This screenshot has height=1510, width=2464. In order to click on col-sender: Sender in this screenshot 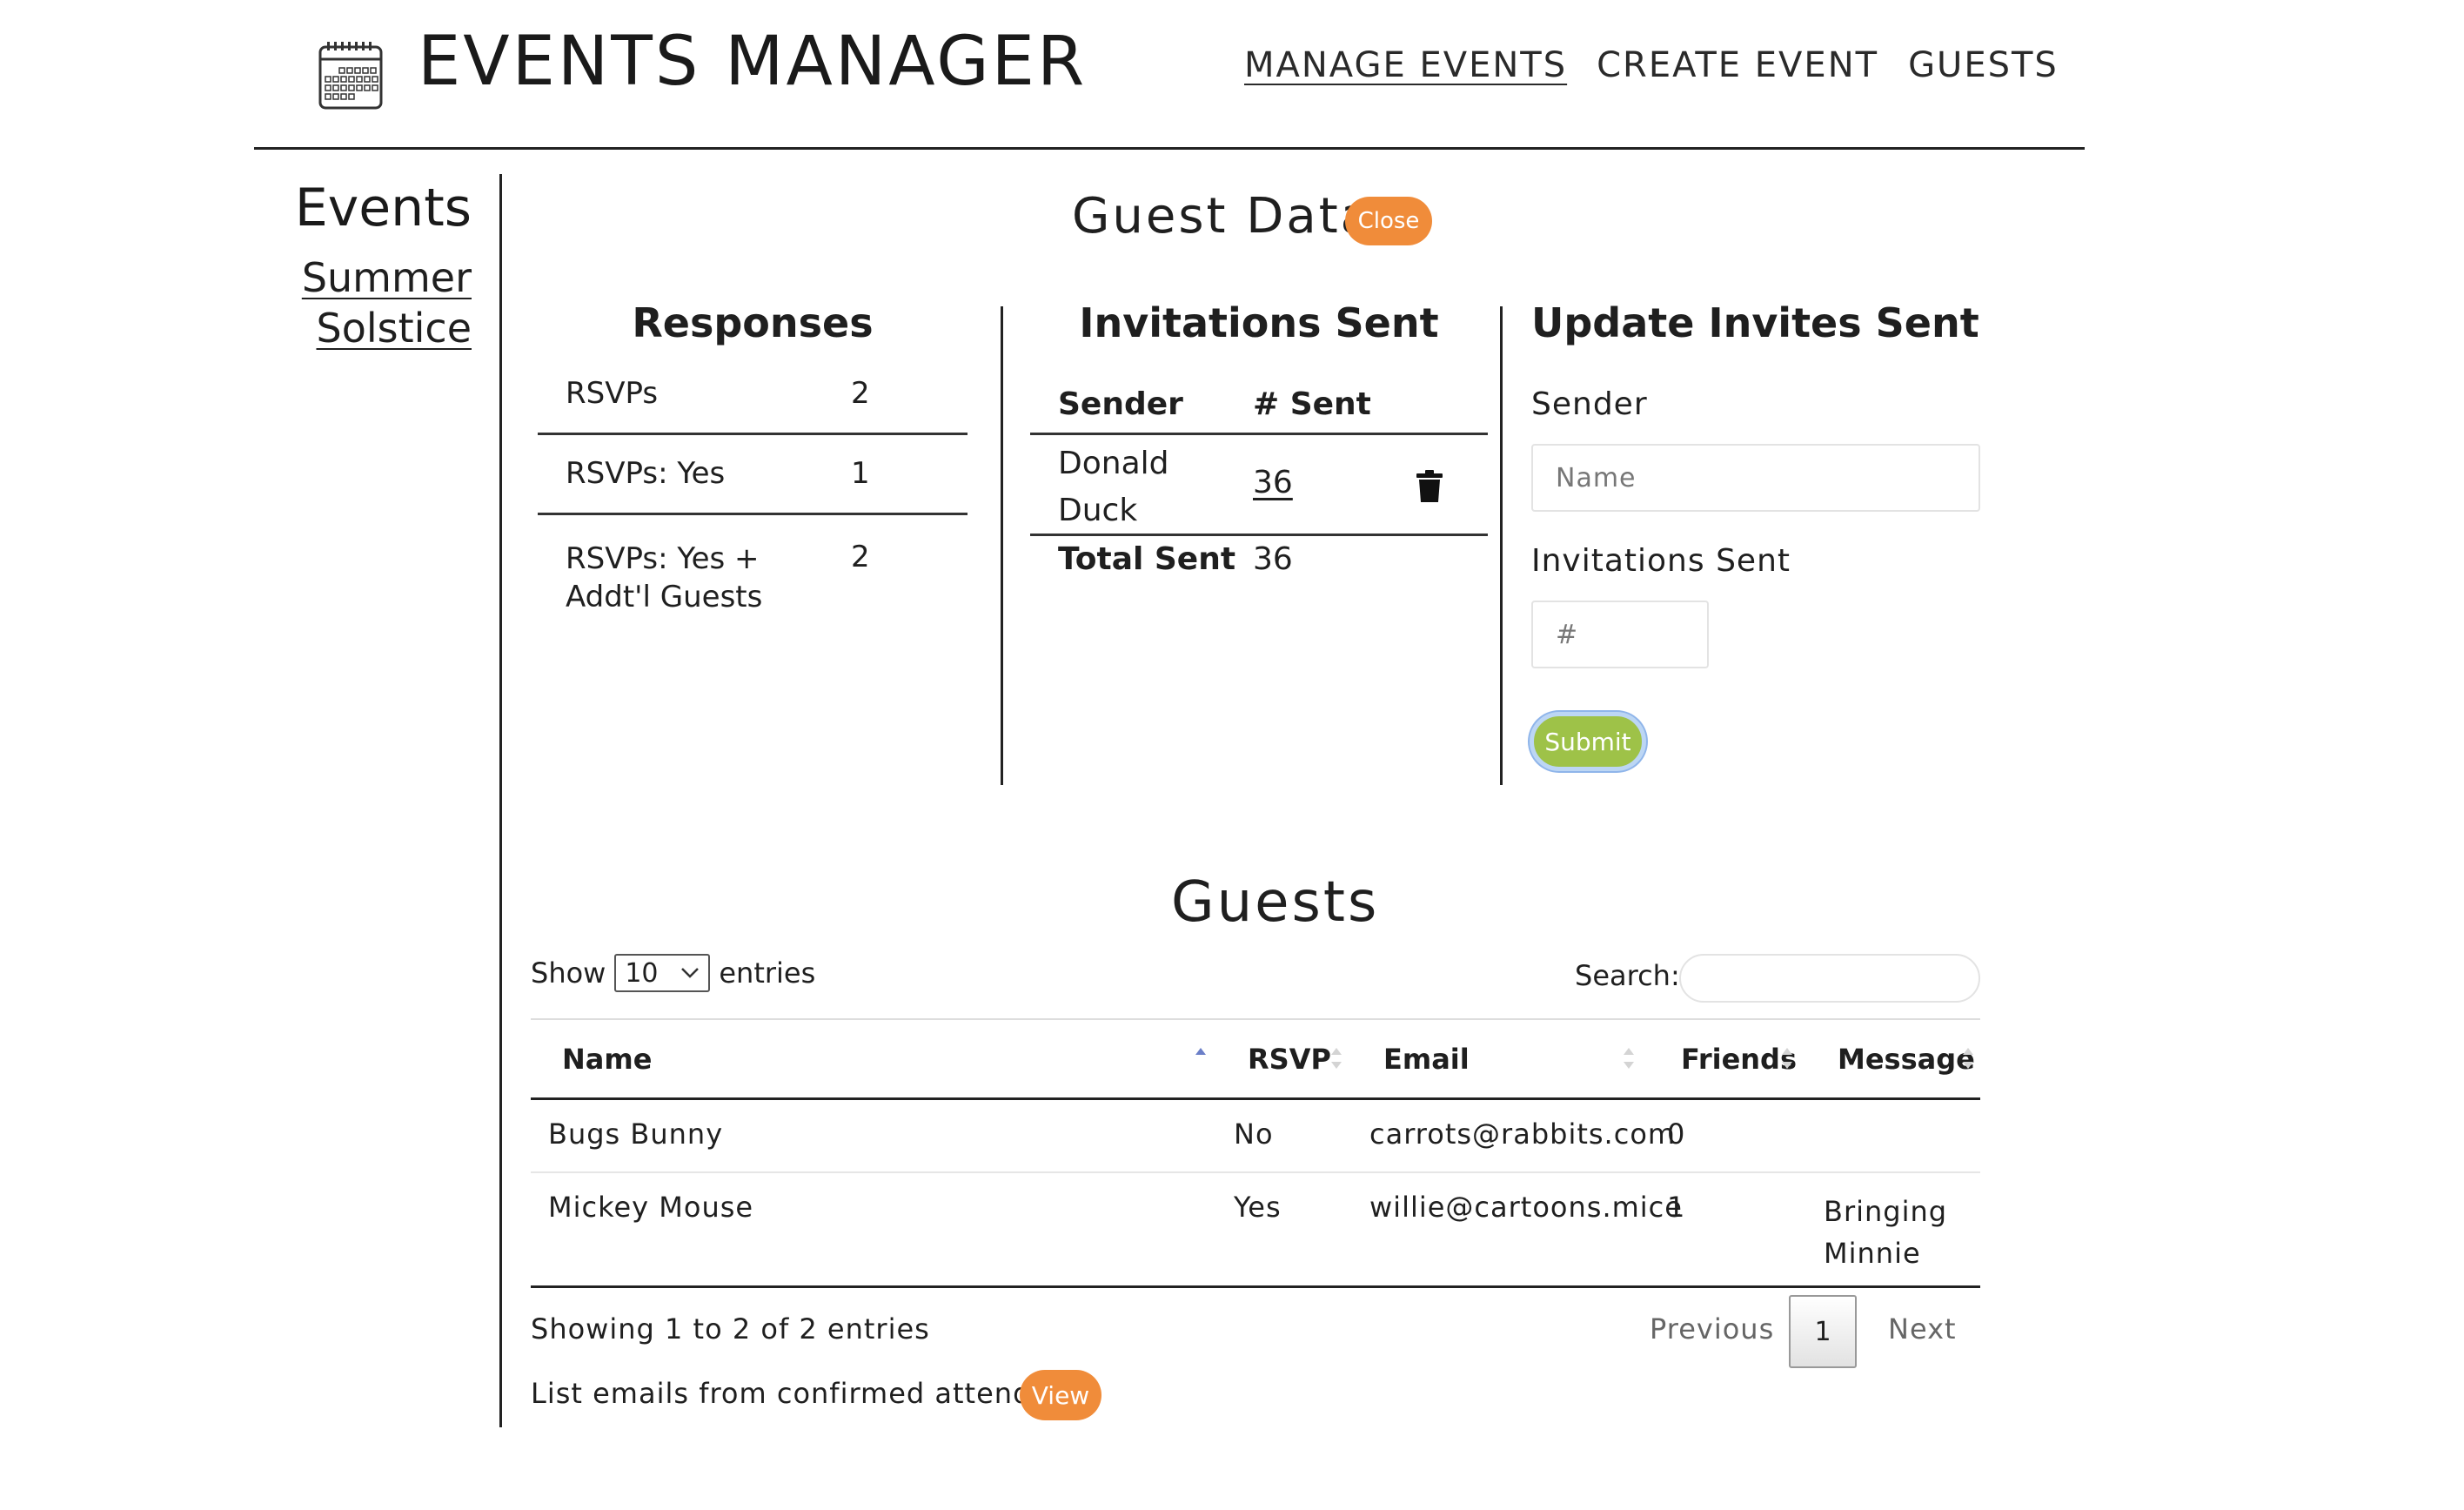, I will do `click(1120, 404)`.